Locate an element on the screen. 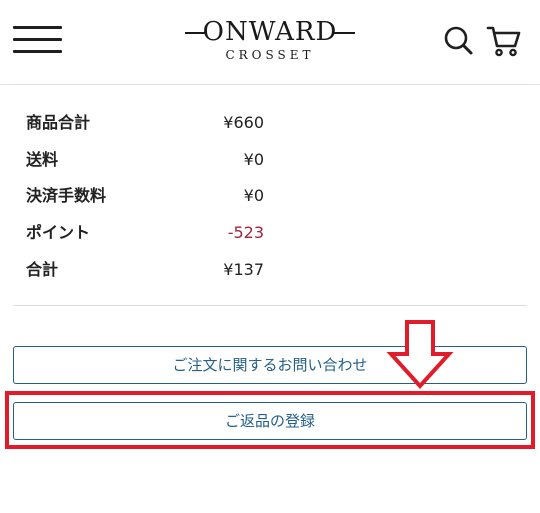 This screenshot has width=540, height=513. logo-sub-text: CROSSET is located at coordinates (270, 55).